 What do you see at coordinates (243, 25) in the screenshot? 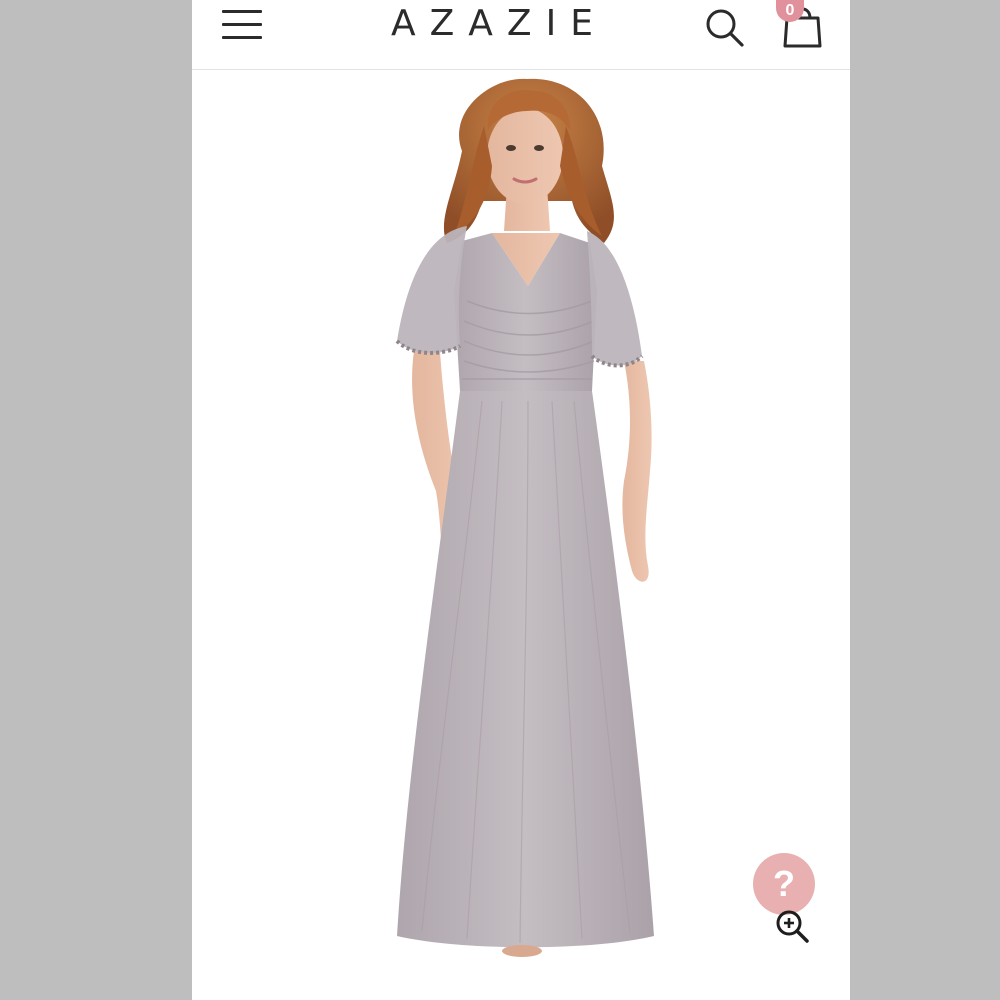
I see `menu-button` at bounding box center [243, 25].